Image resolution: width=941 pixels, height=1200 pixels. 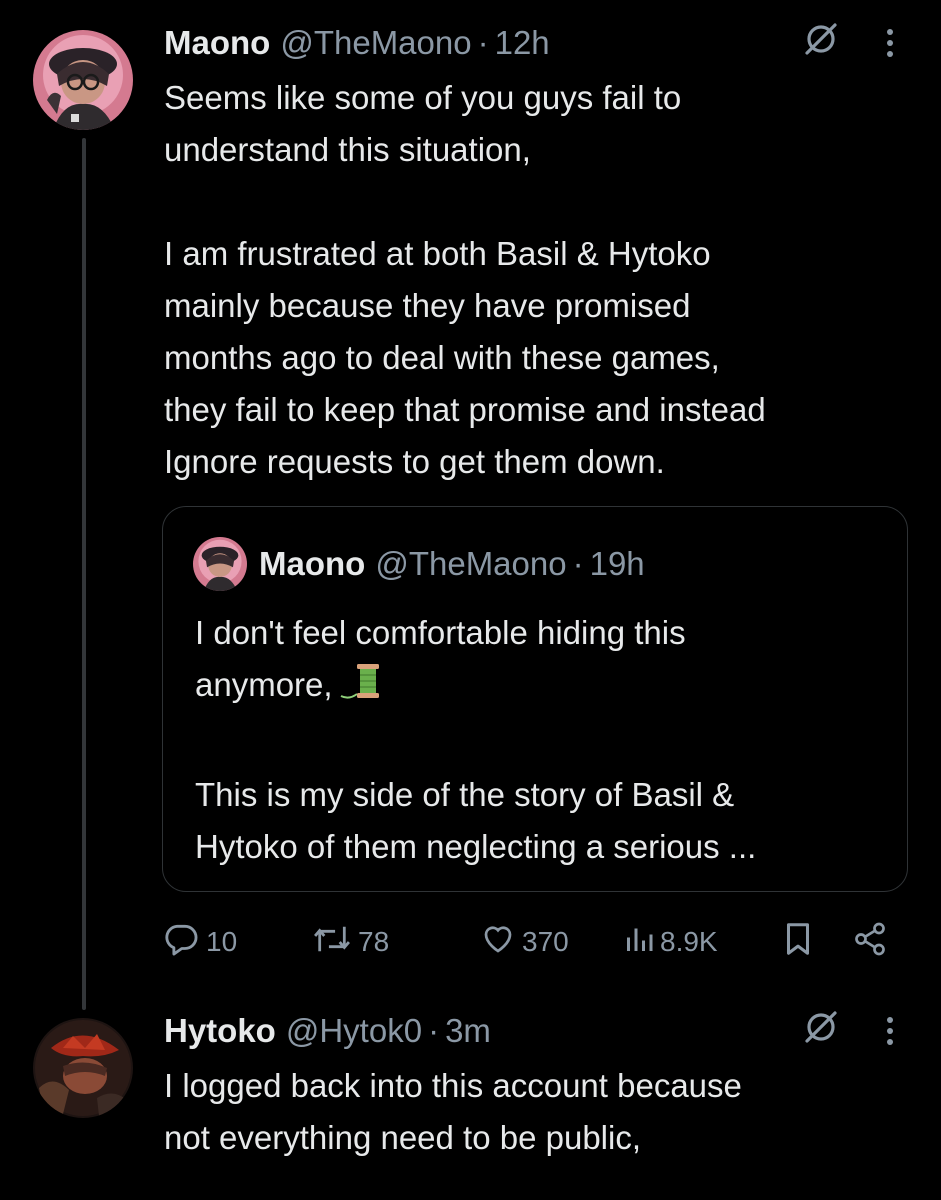 I want to click on author-name: Maono, so click(x=217, y=43).